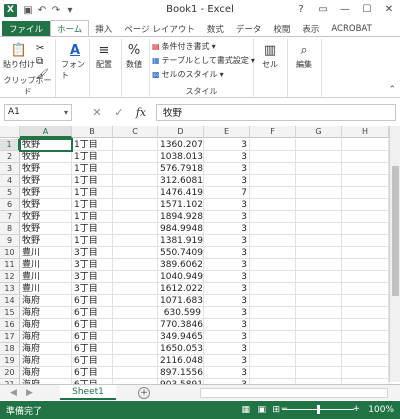  I want to click on column-header-h: H, so click(365, 132).